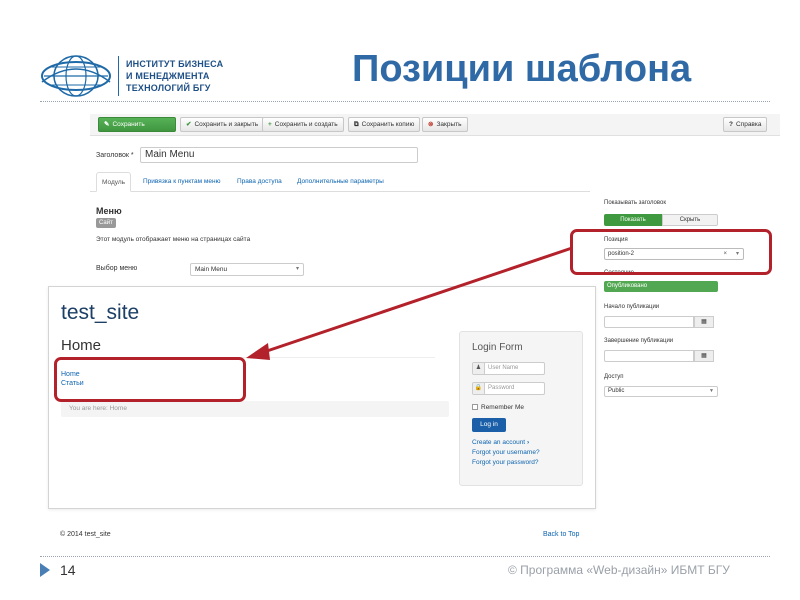 This screenshot has height=600, width=800. What do you see at coordinates (649, 322) in the screenshot?
I see `publish-start-input` at bounding box center [649, 322].